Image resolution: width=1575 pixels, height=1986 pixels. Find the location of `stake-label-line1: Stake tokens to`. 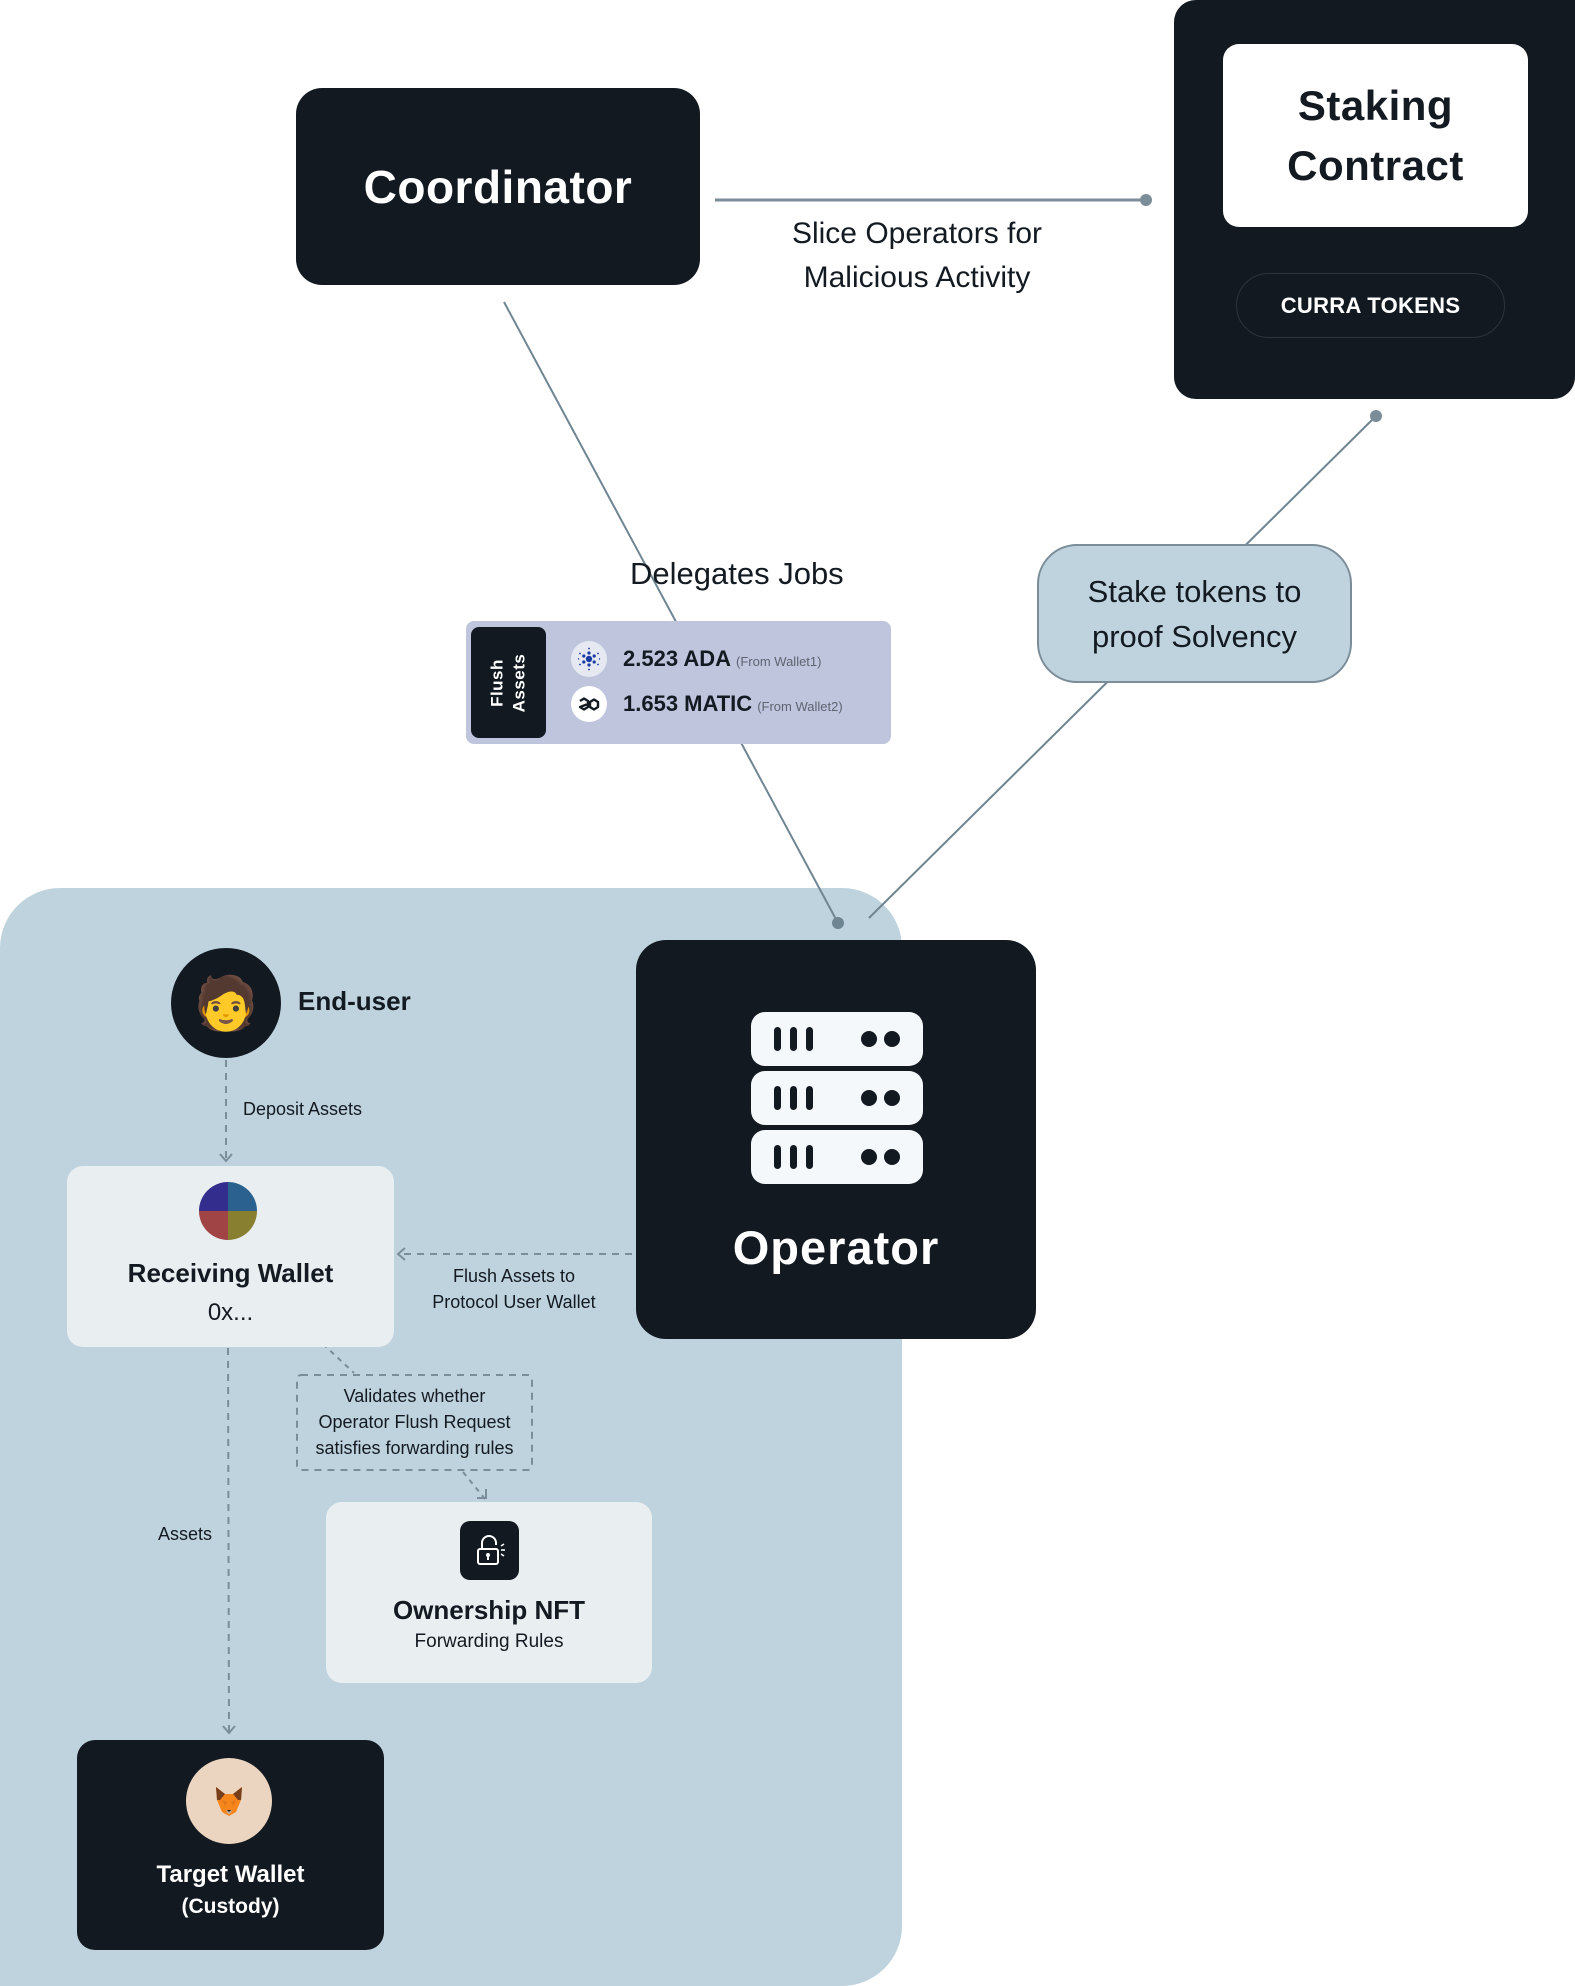

stake-label-line1: Stake tokens to is located at coordinates (1194, 591).